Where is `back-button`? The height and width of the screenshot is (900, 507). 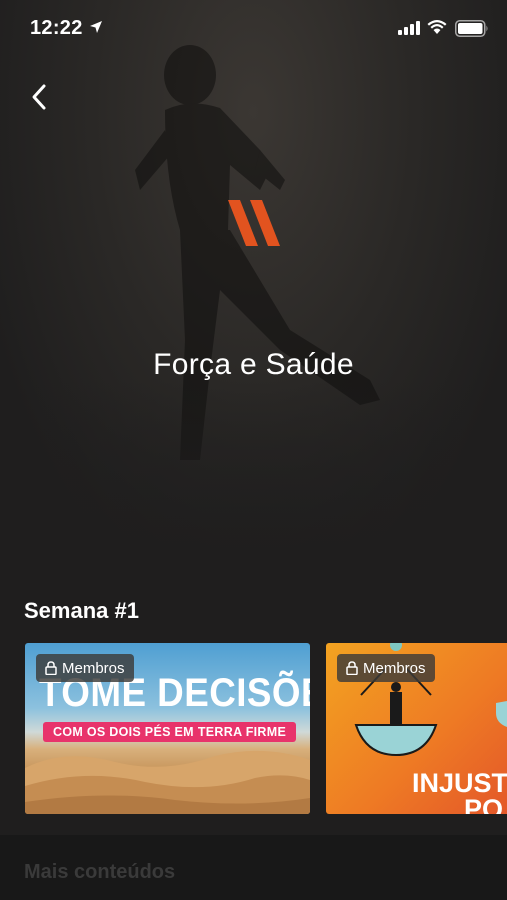
back-button is located at coordinates (41, 97).